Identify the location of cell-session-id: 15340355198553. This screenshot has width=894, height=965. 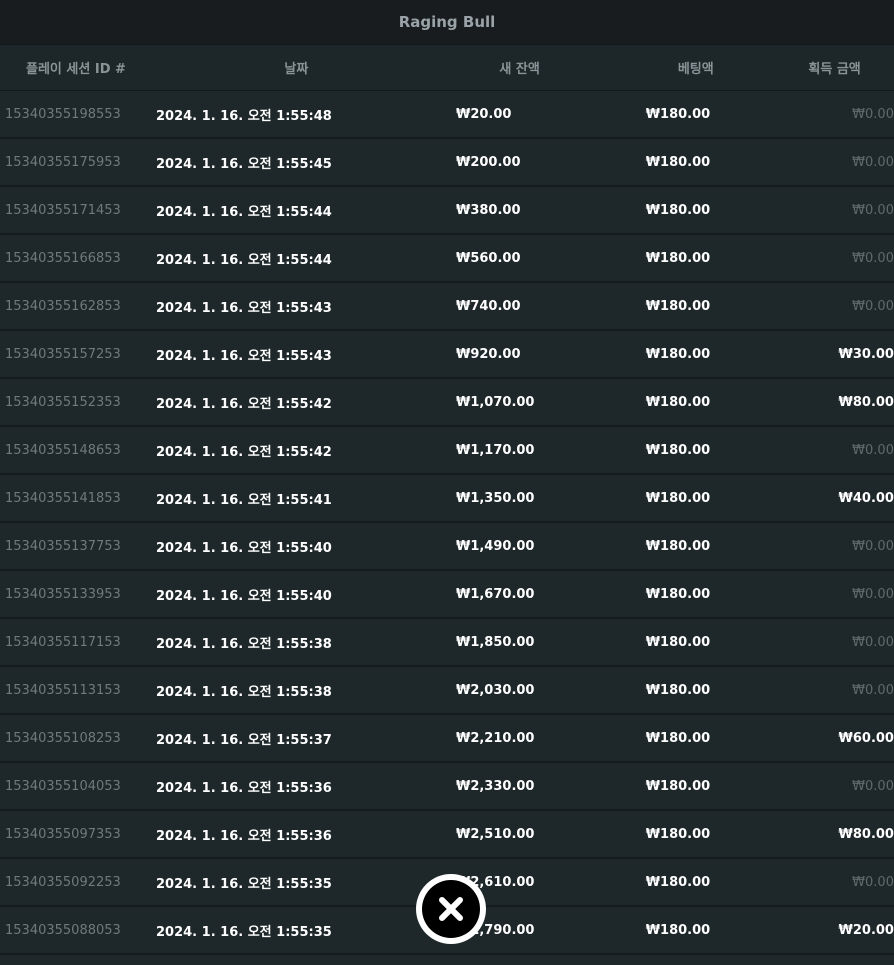
(63, 114).